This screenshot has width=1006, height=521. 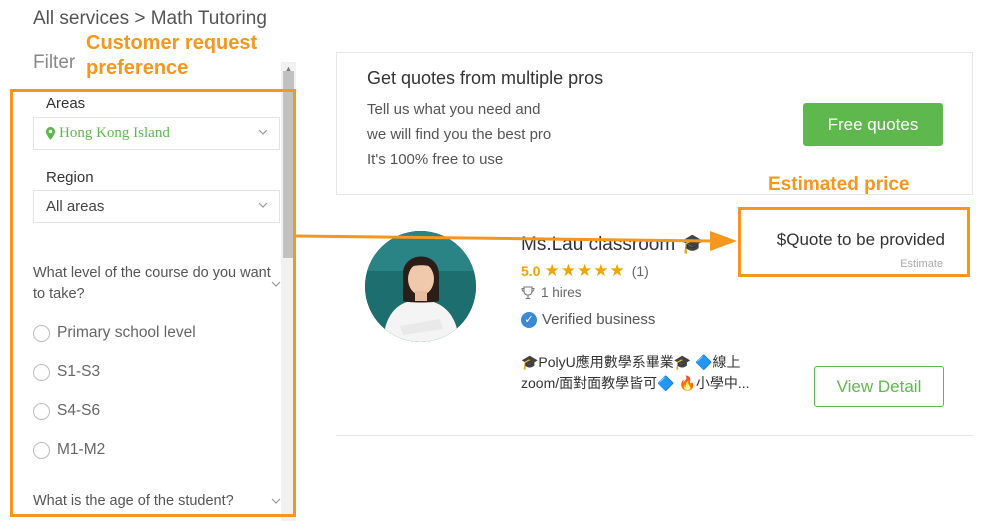 I want to click on areas-value: Hong Kong Island, so click(x=114, y=133).